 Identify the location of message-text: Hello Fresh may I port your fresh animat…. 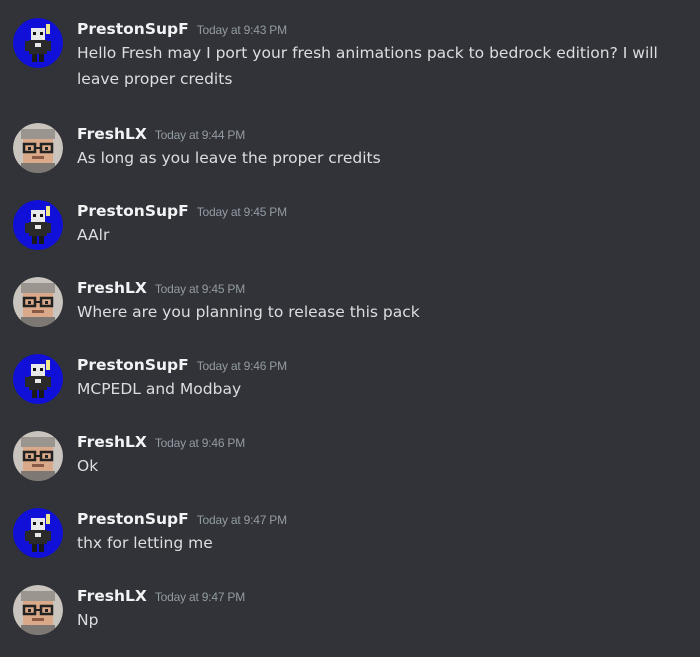
(367, 66).